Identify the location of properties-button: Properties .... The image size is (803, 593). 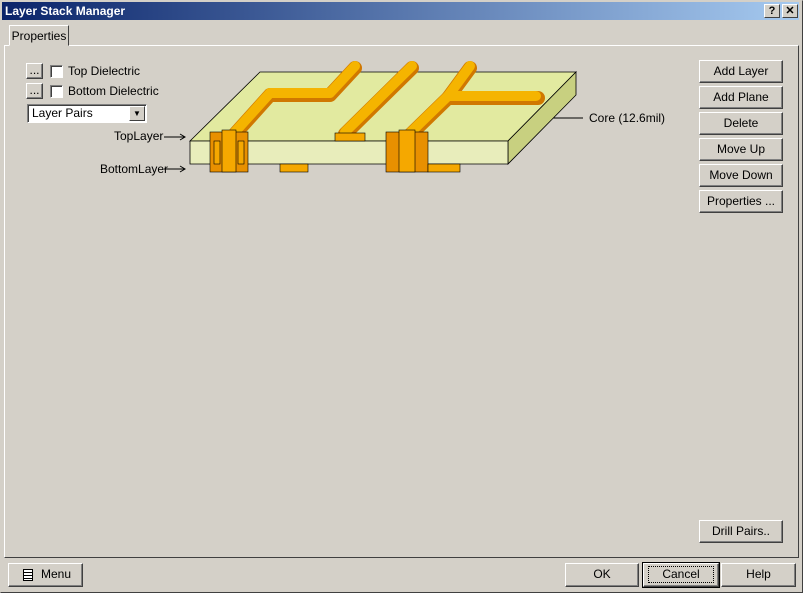
(741, 201).